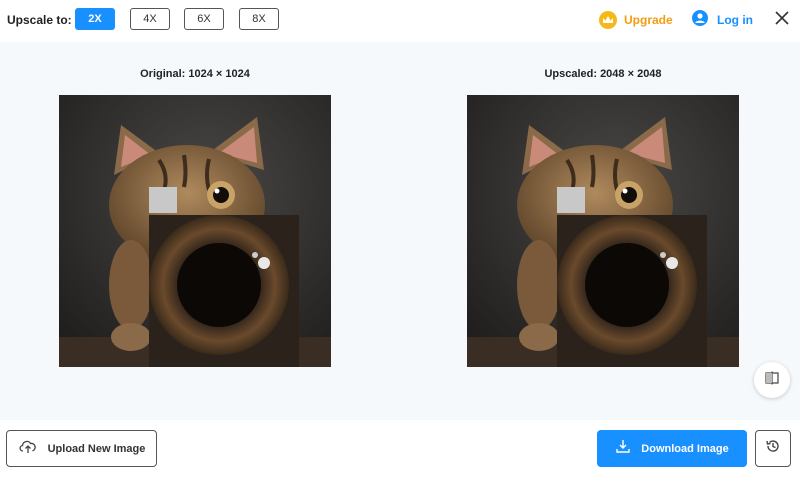 This screenshot has width=800, height=477. What do you see at coordinates (400, 21) in the screenshot?
I see `top-toolbar: Upscale to: 2X 4X 6X 8X Upgrade Log in` at bounding box center [400, 21].